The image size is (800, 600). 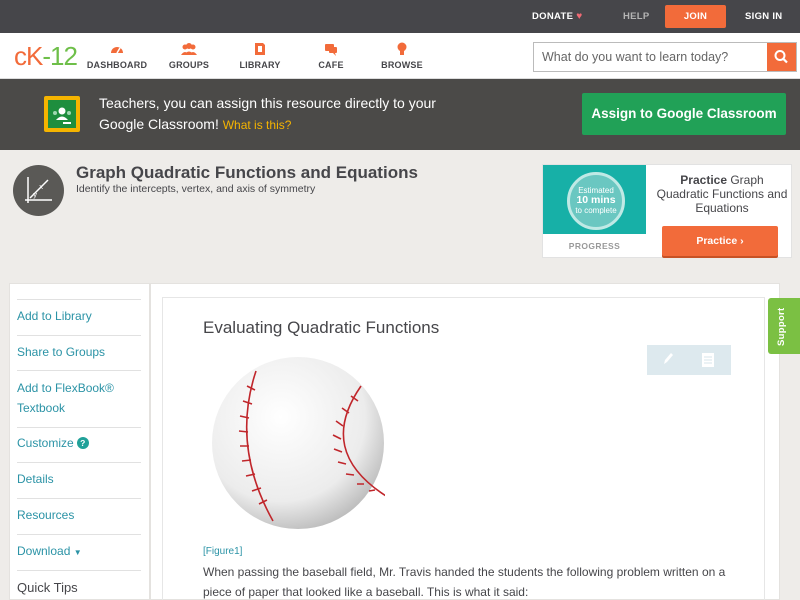 I want to click on cafe-icon, so click(x=331, y=49).